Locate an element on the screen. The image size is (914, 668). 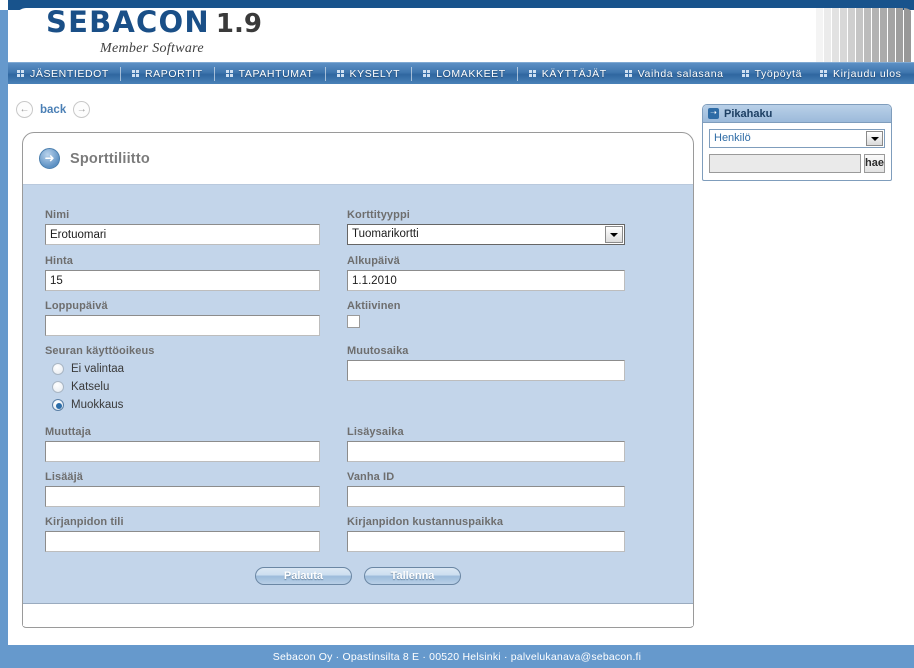
quick-search-panel: ➝ Pikahaku Henkilö hae is located at coordinates (797, 142).